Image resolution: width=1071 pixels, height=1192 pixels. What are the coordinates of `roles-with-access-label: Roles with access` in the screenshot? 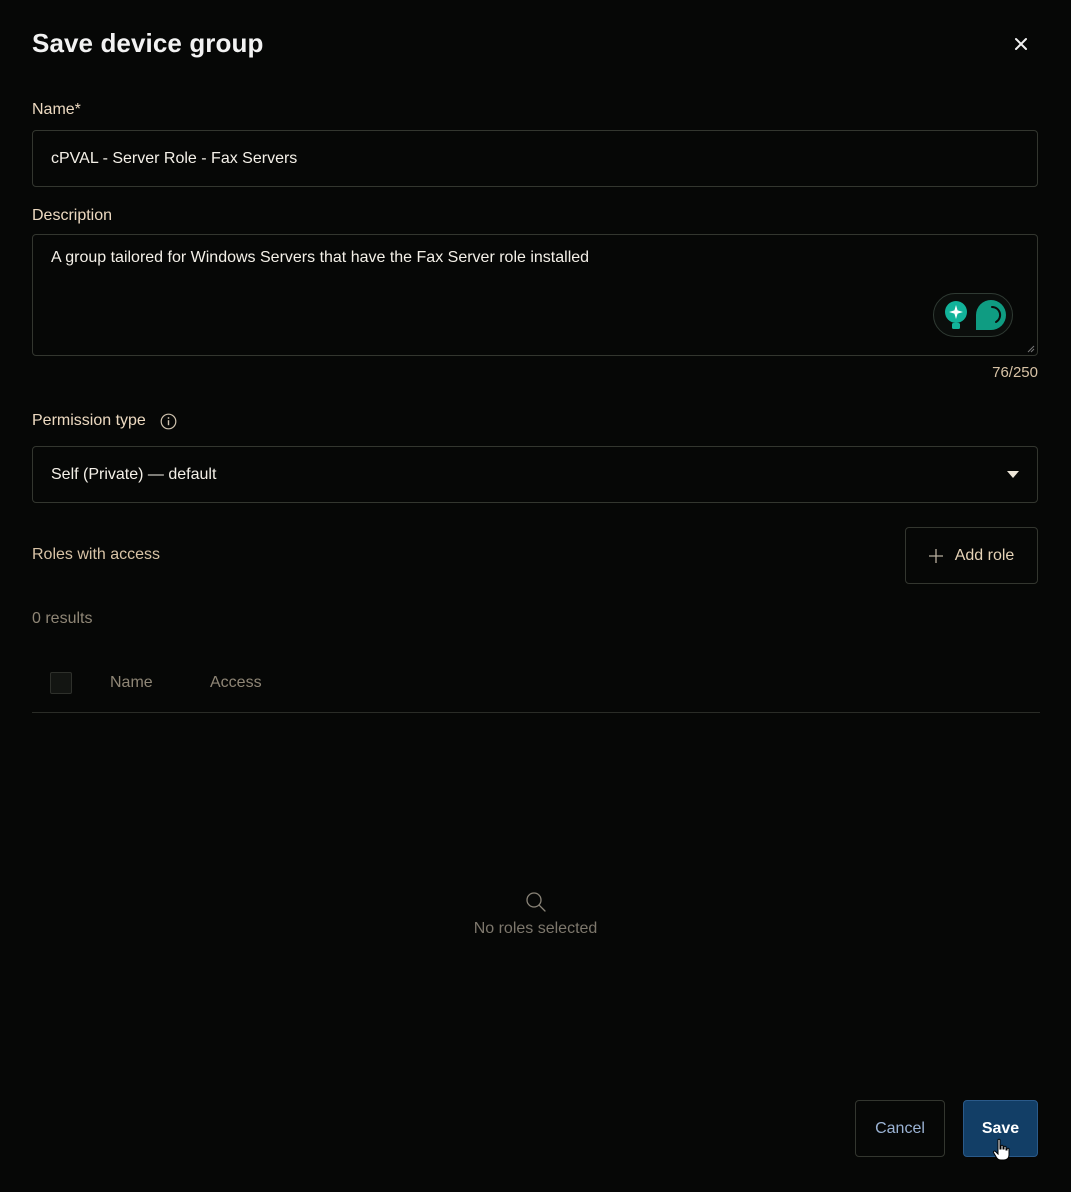 It's located at (96, 554).